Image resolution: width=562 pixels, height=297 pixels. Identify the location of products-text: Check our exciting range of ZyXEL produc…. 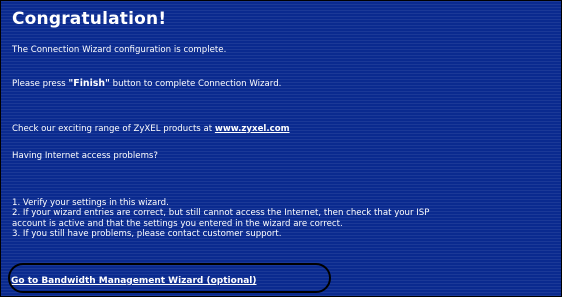
(113, 129).